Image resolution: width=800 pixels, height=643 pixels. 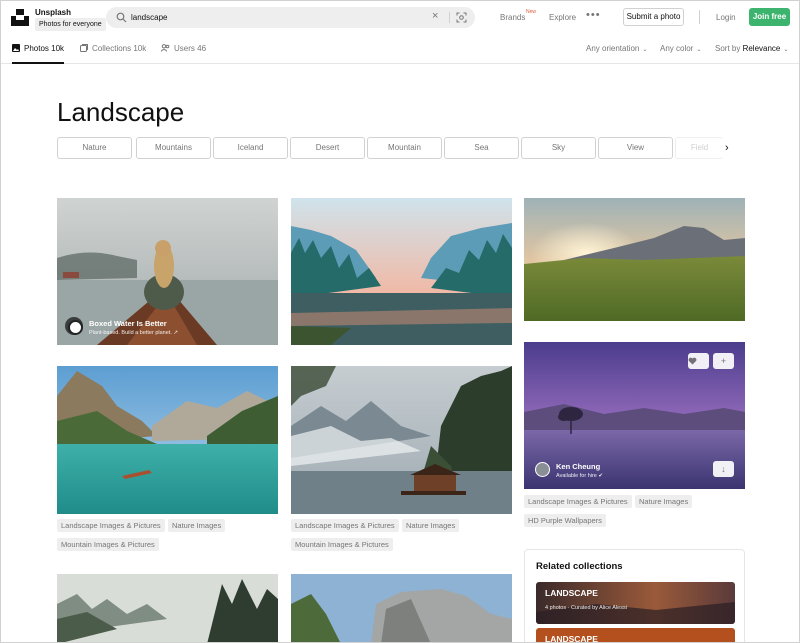 What do you see at coordinates (128, 323) in the screenshot?
I see `photo-author: Boxed Water Is Better` at bounding box center [128, 323].